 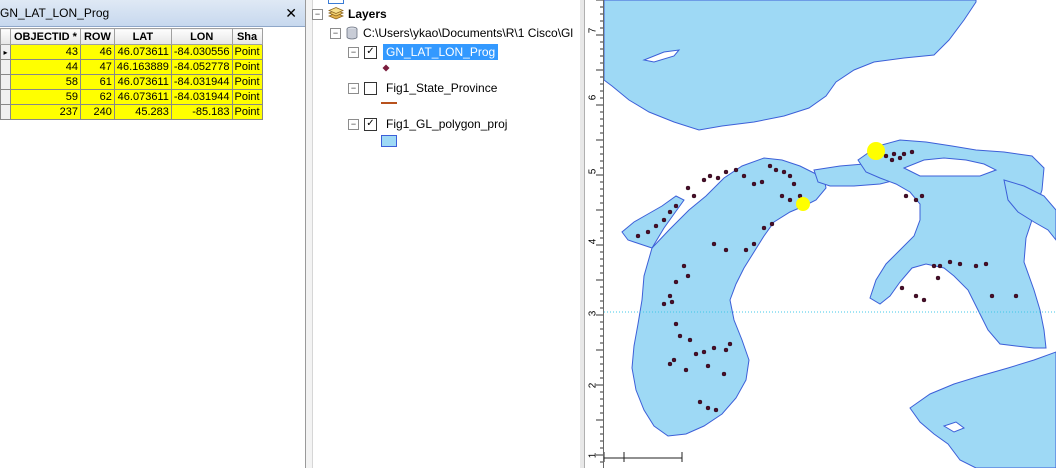 What do you see at coordinates (97, 112) in the screenshot?
I see `cell-row: 240` at bounding box center [97, 112].